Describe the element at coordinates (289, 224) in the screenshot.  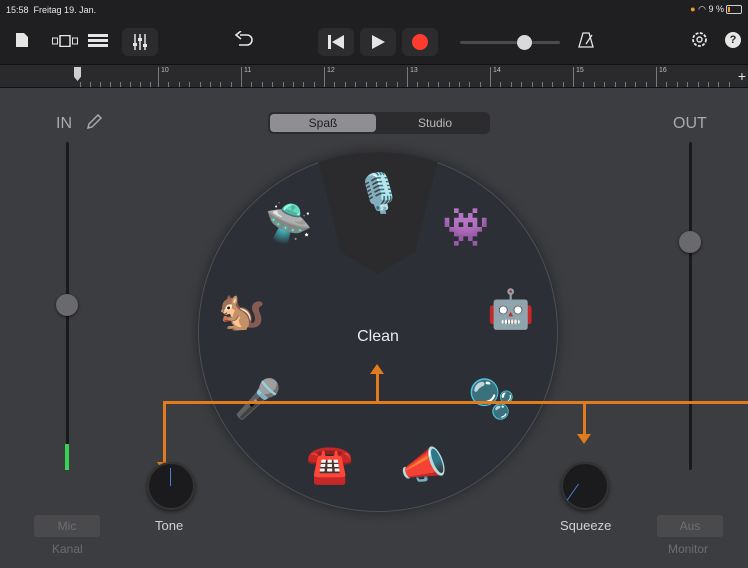
I see `ufo-voice-icon: 🛸` at that location.